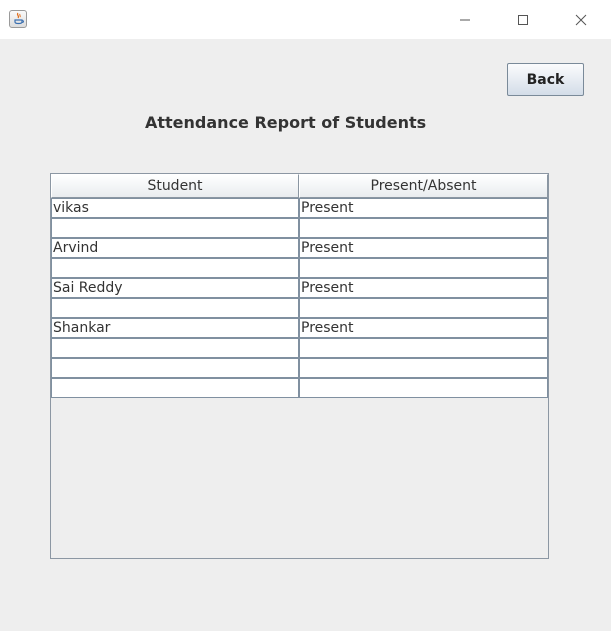  I want to click on minimize-button, so click(465, 19).